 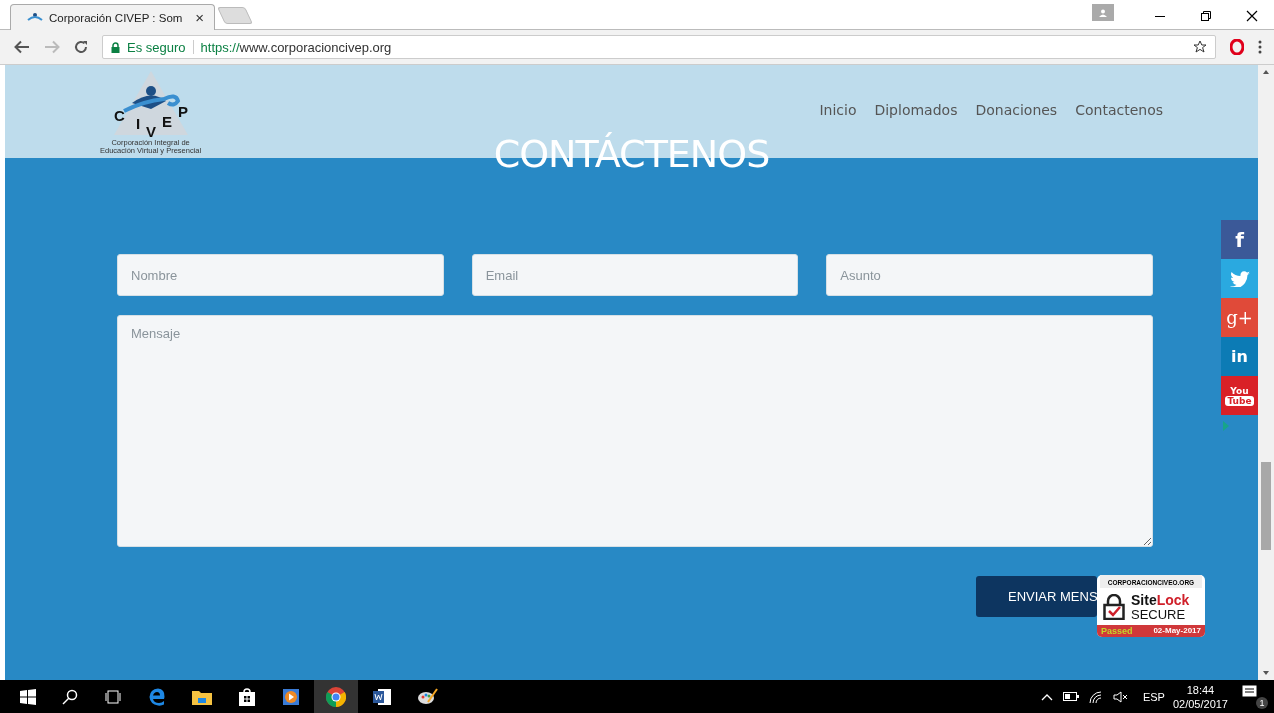 I want to click on windows-start-icon, so click(x=28, y=696).